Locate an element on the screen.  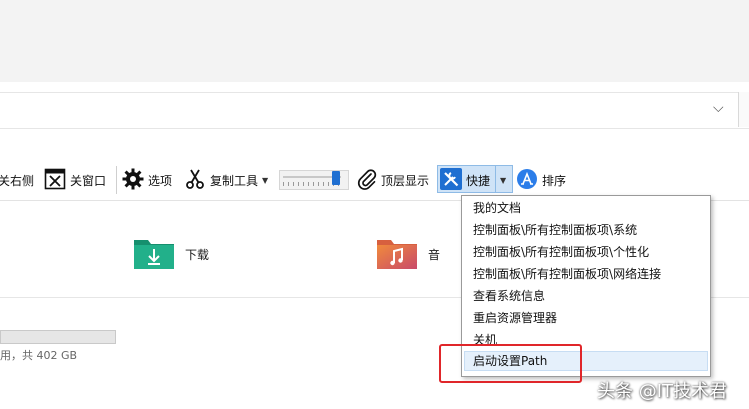
menu-item-my-documents: 我的文档 is located at coordinates (497, 208).